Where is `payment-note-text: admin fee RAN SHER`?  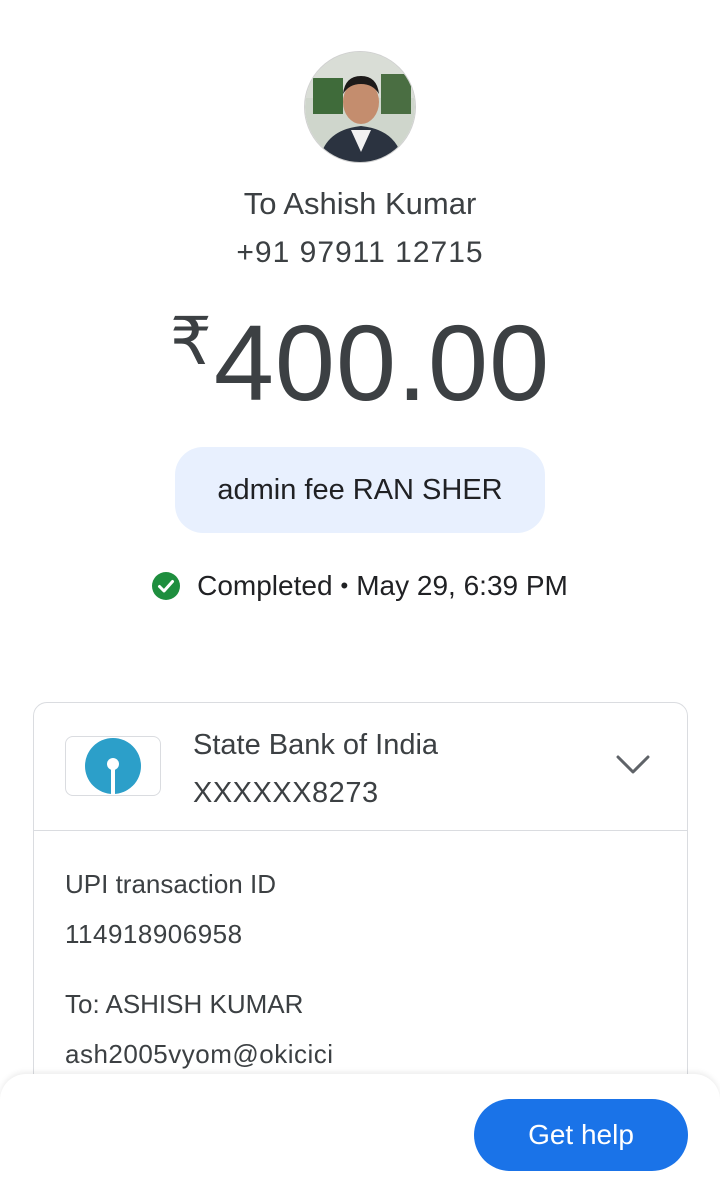 payment-note-text: admin fee RAN SHER is located at coordinates (360, 489).